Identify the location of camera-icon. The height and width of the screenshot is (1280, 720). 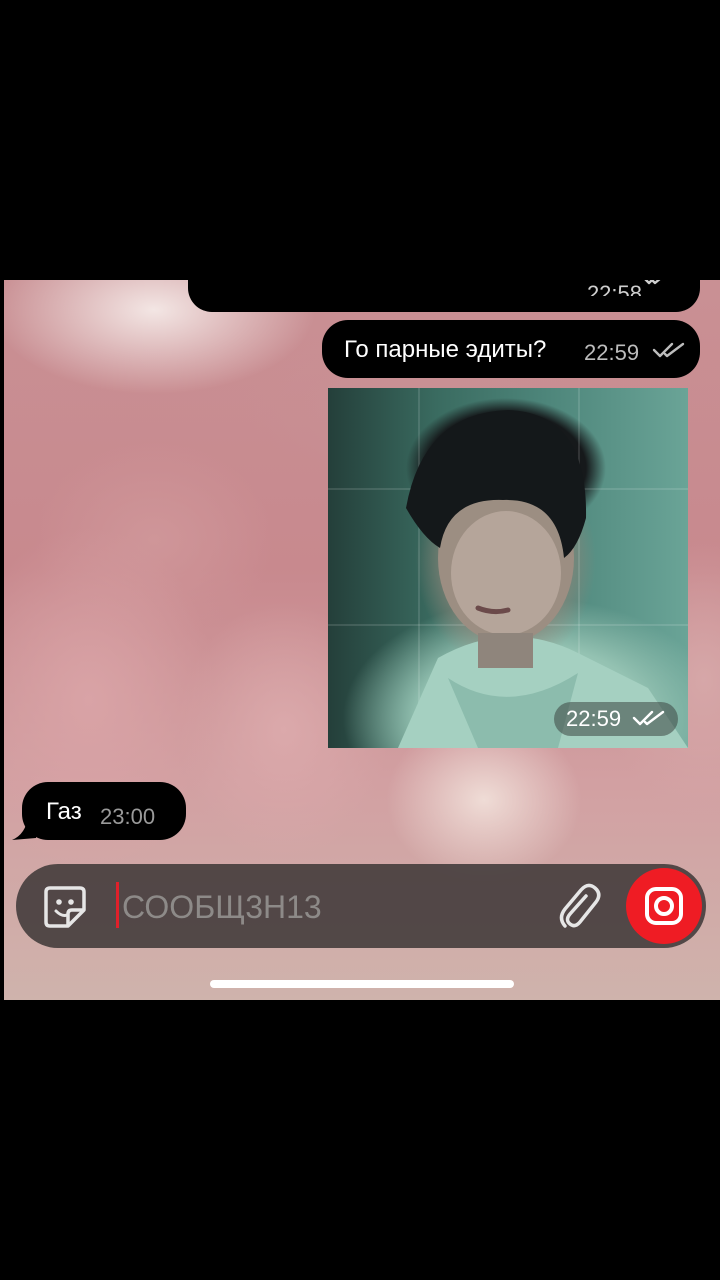
(664, 908).